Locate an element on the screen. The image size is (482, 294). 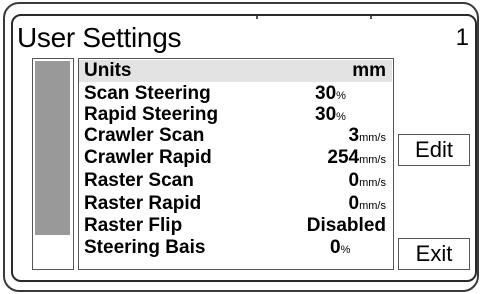
setting-label: Raster Flip is located at coordinates (133, 225).